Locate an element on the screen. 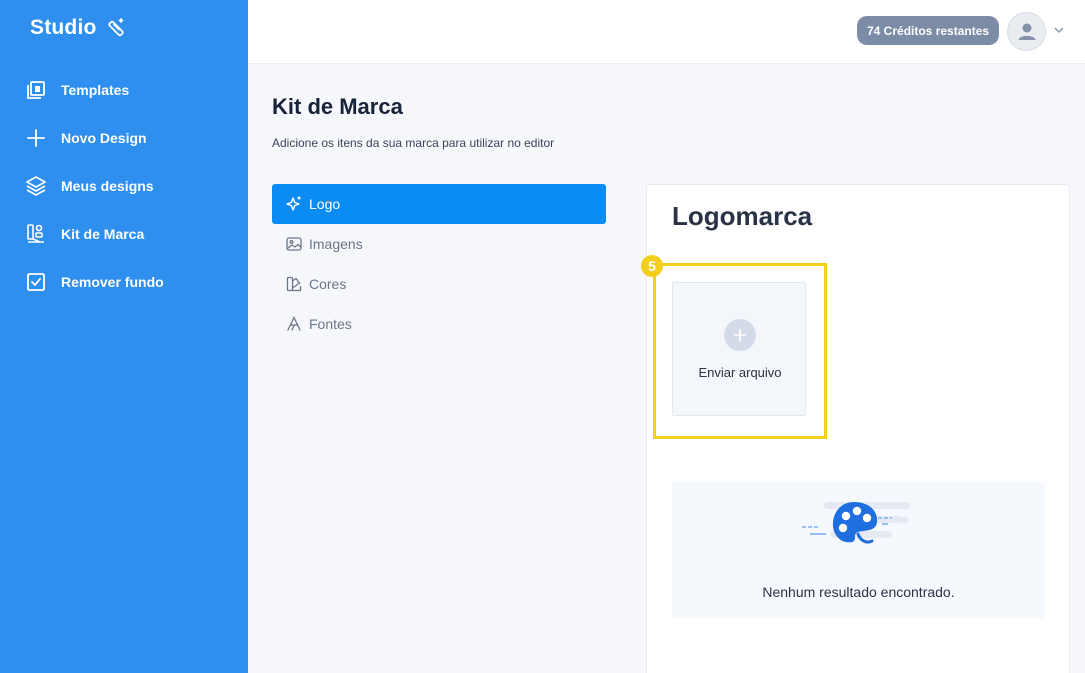 The image size is (1085, 673). tab-logo: Logo is located at coordinates (439, 204).